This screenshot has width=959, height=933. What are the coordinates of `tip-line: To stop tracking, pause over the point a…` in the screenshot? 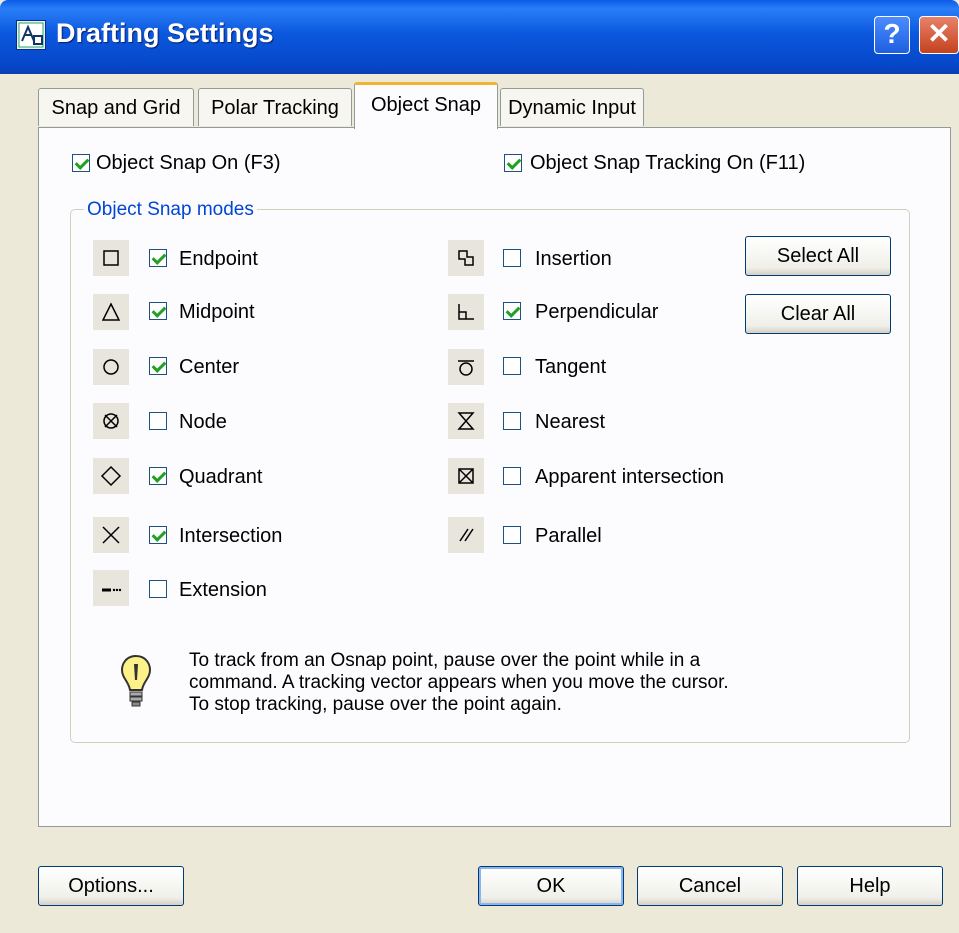 It's located at (375, 704).